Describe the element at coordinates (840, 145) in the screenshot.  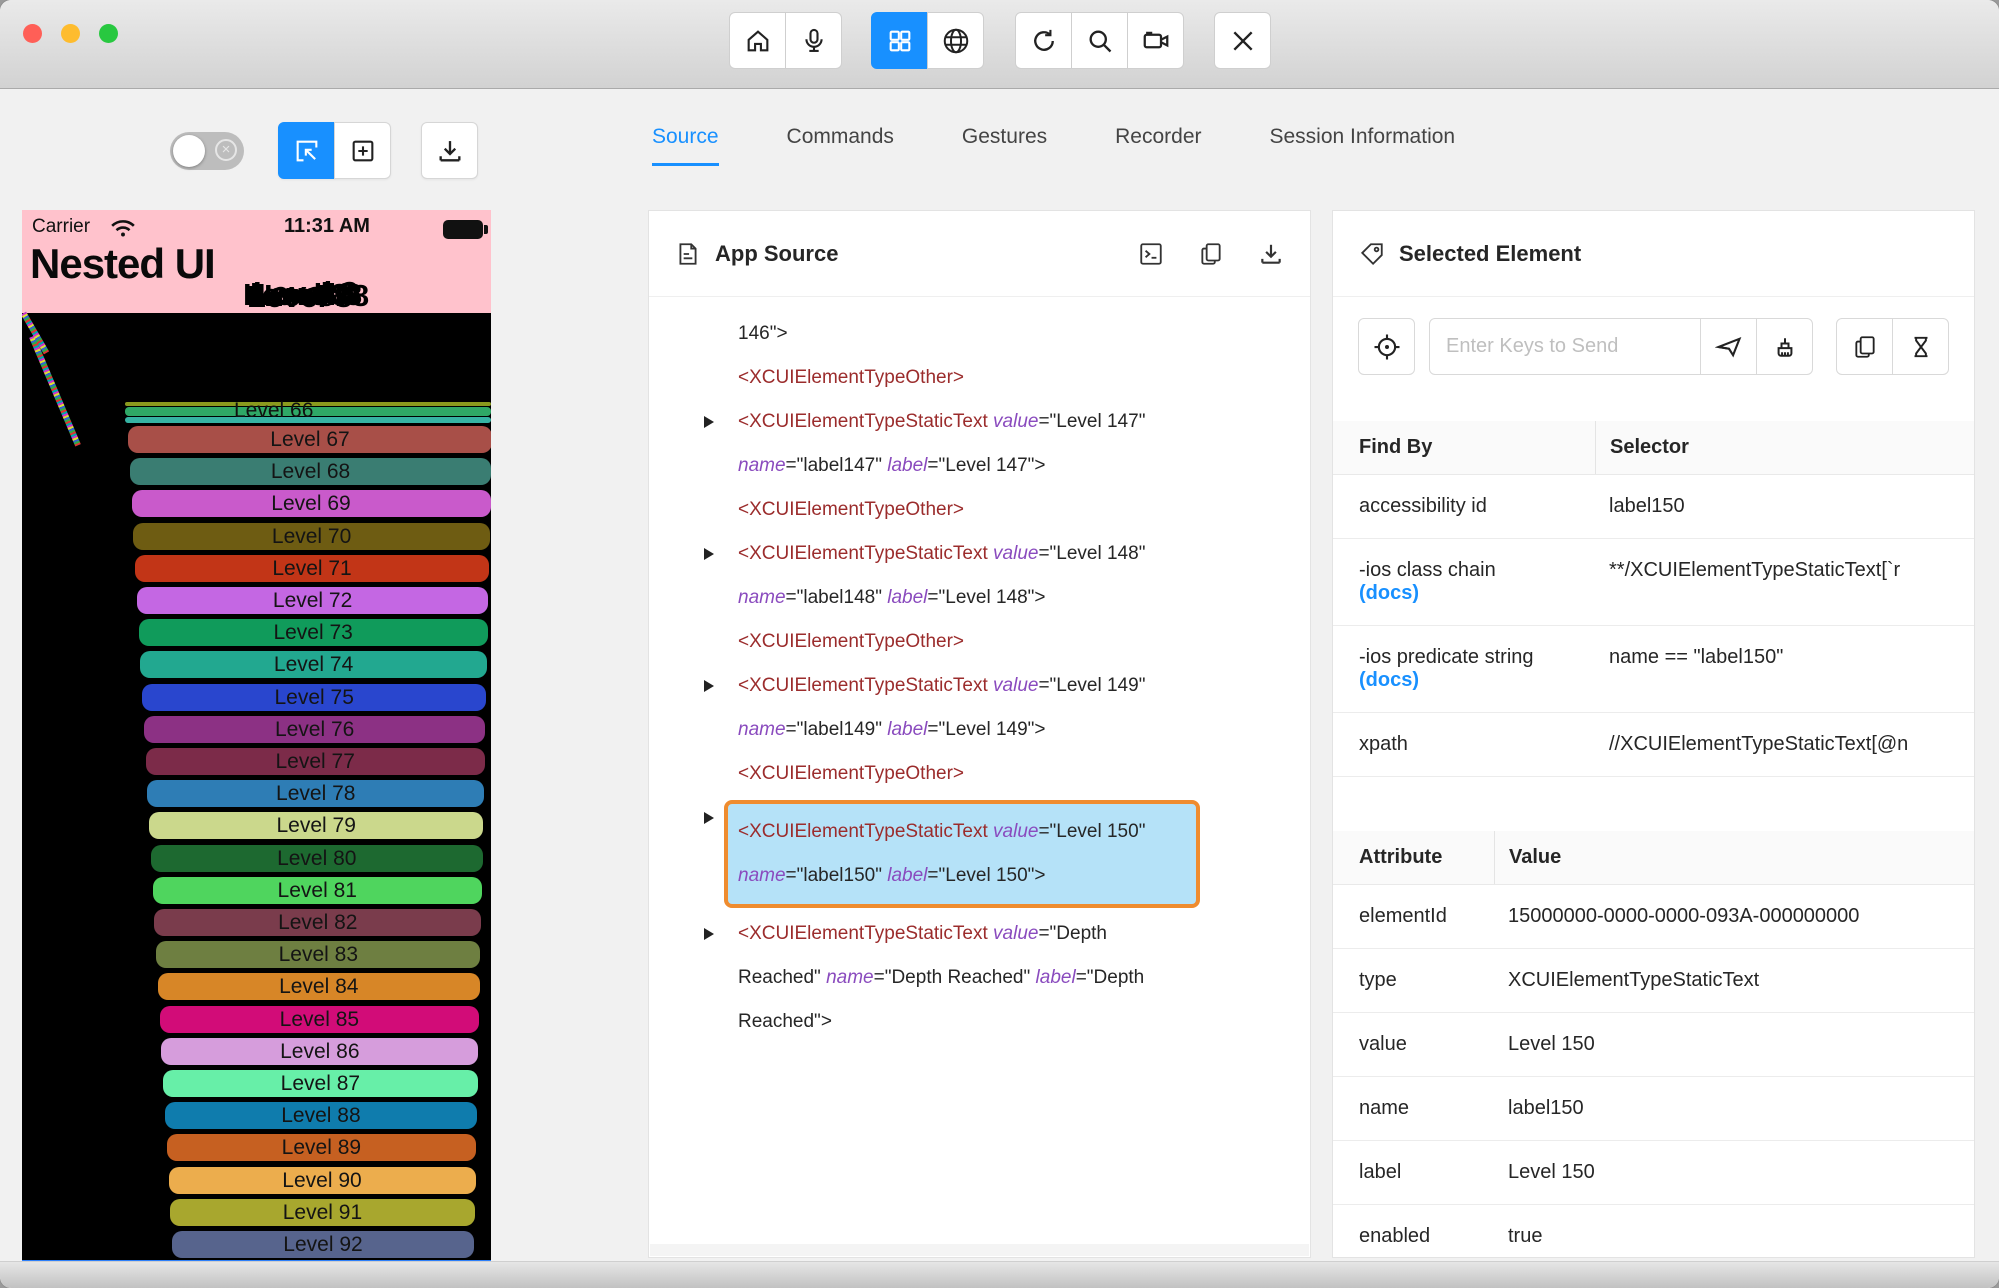
I see `tab-commands: Commands` at that location.